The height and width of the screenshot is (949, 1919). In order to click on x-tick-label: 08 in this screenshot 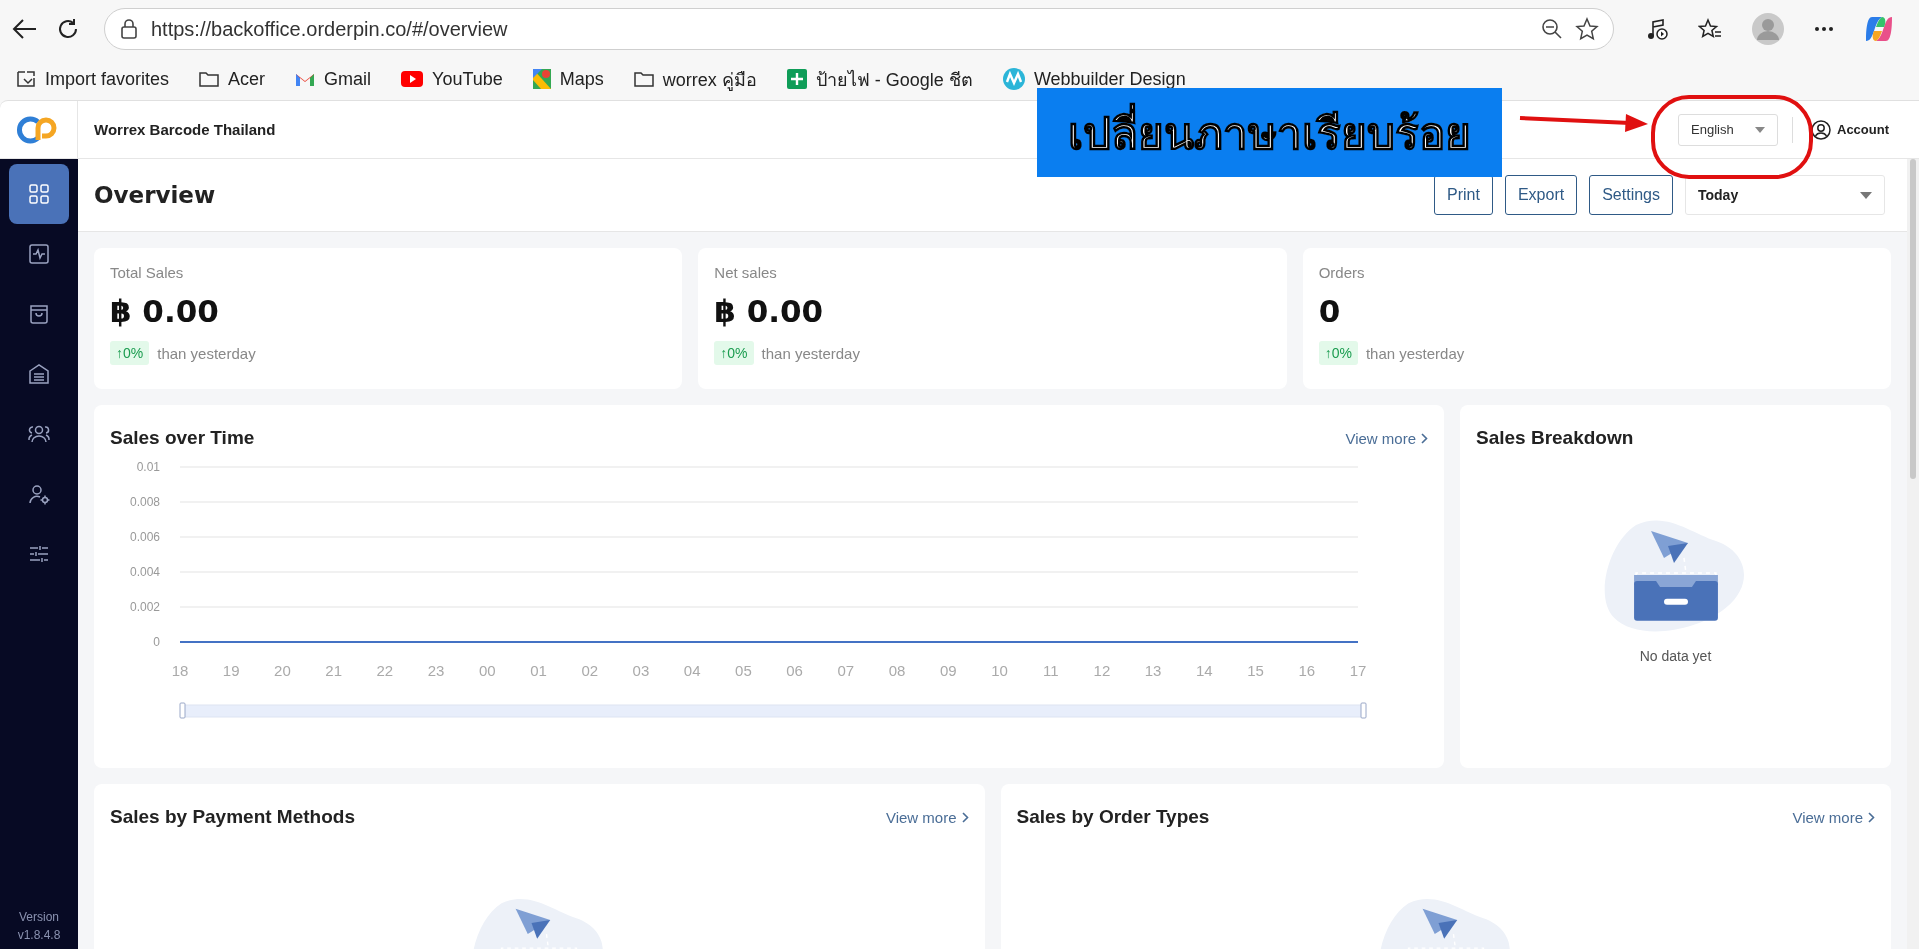, I will do `click(897, 670)`.